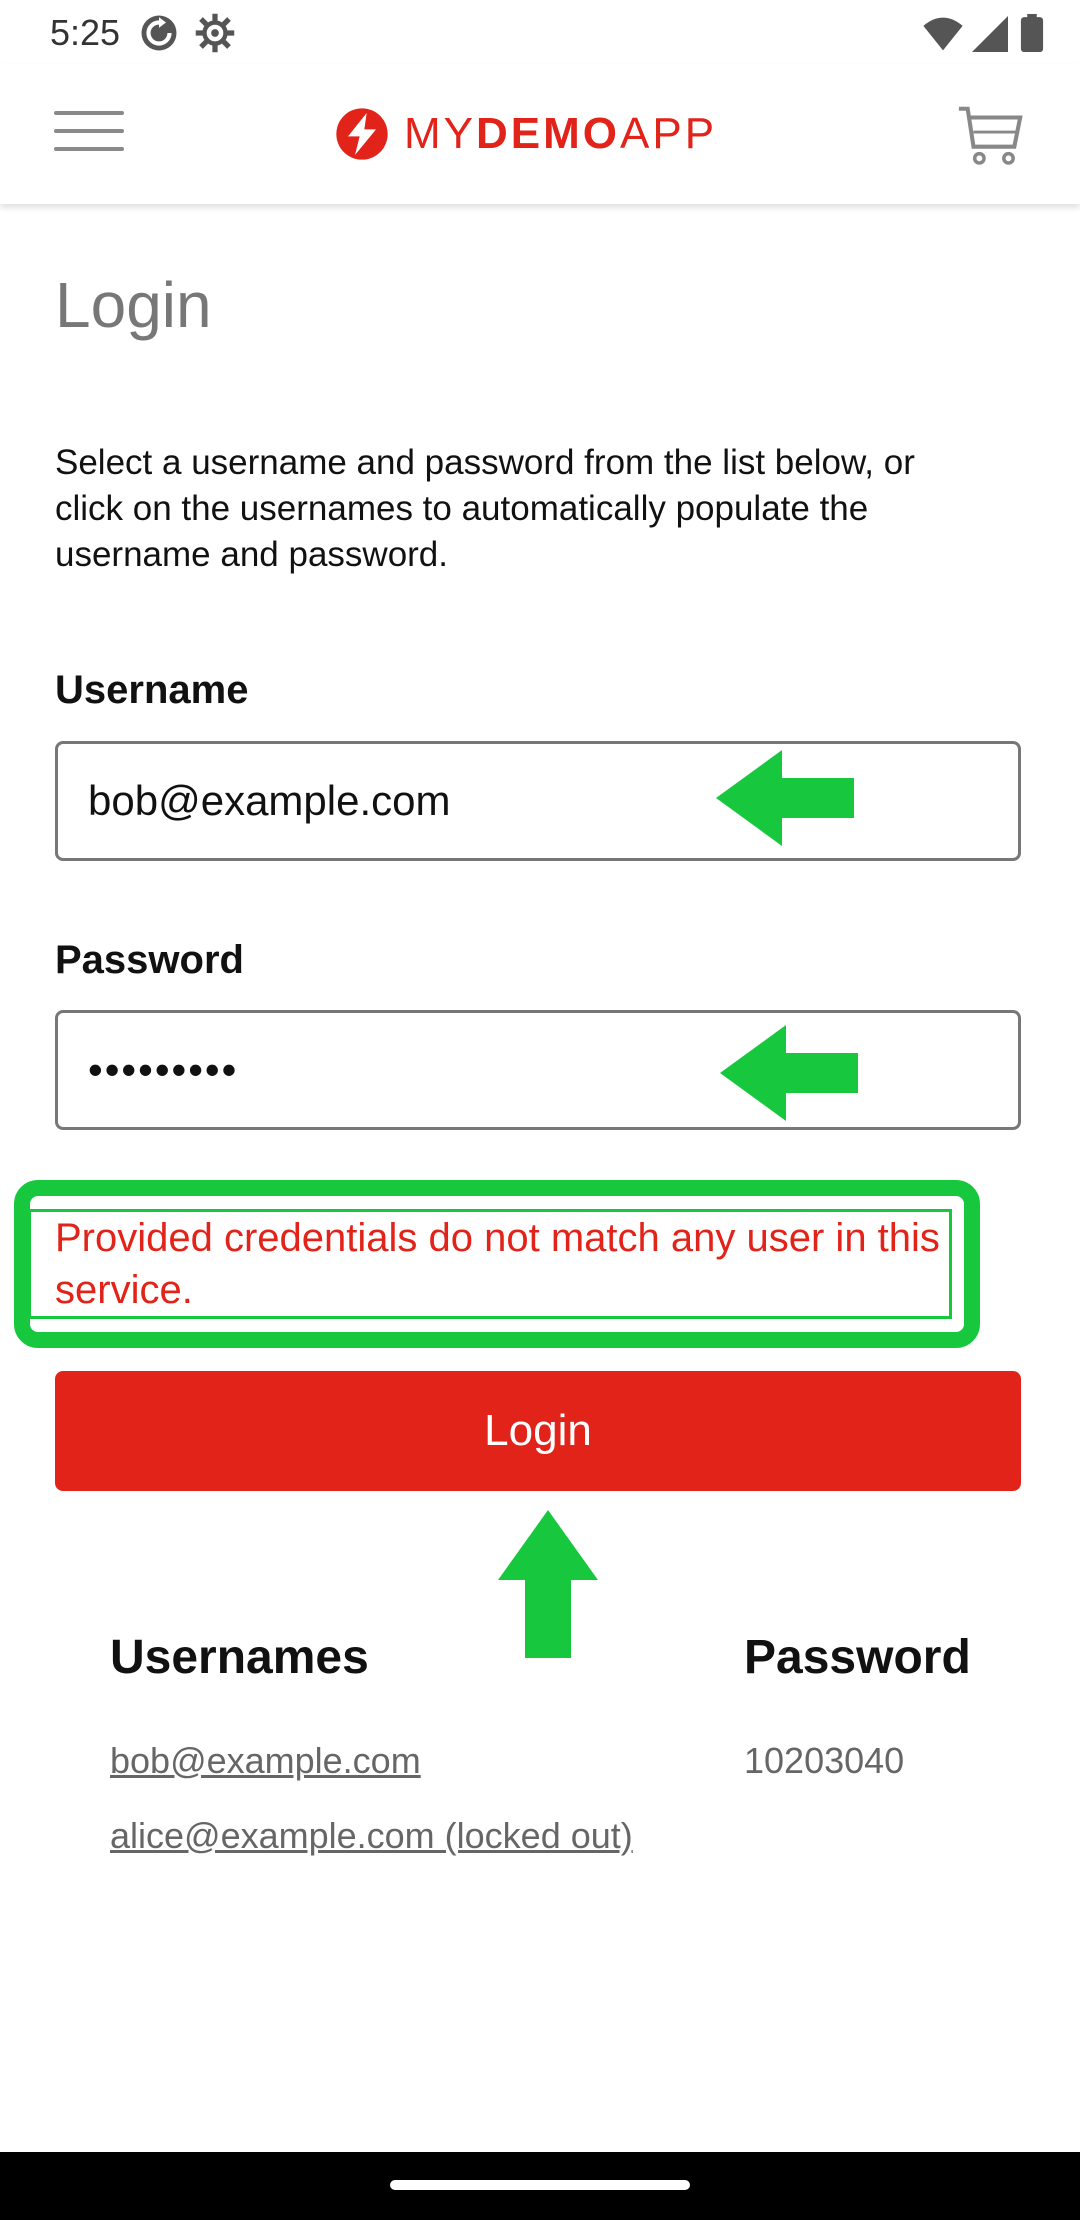 The image size is (1080, 2220). Describe the element at coordinates (133, 305) in the screenshot. I see `page-title: Login` at that location.